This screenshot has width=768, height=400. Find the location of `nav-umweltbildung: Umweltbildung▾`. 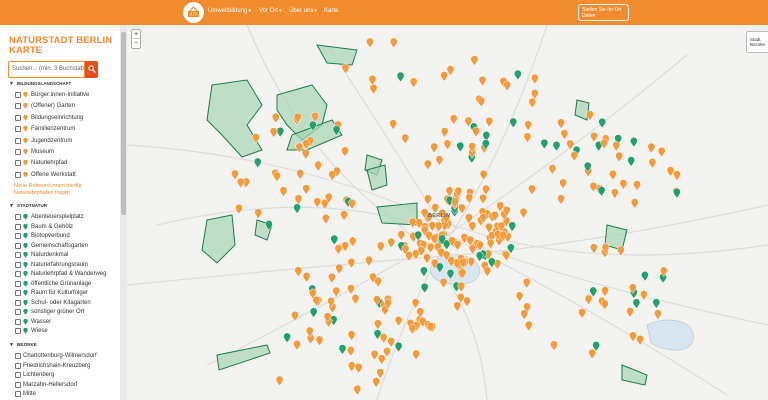

nav-umweltbildung: Umweltbildung▾ is located at coordinates (229, 11).